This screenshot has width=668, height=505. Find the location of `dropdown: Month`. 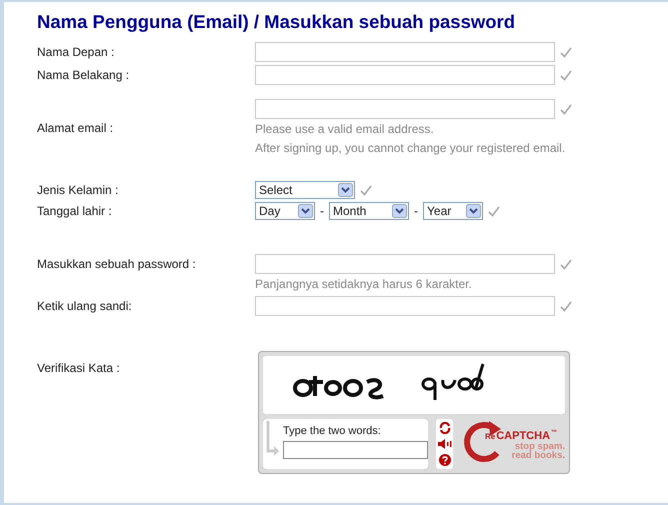

dropdown: Month is located at coordinates (369, 211).